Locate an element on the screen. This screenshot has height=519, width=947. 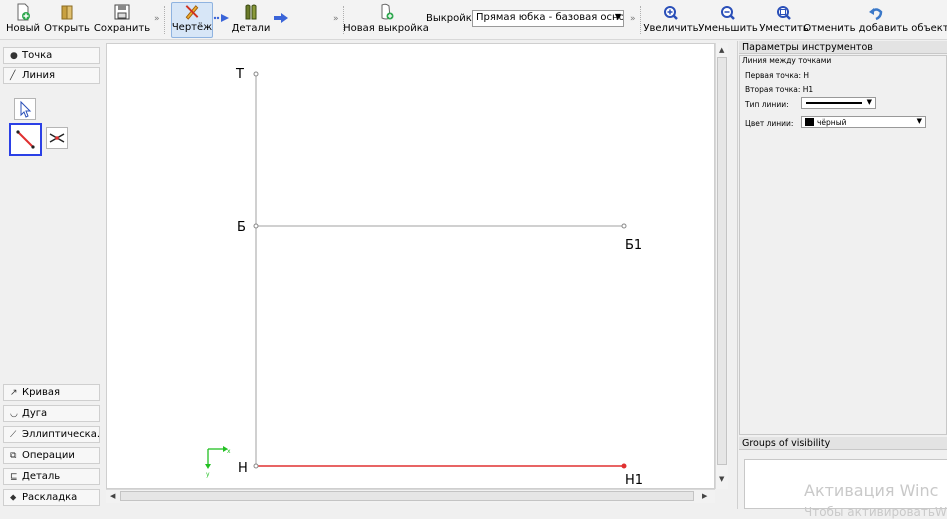
save-button: Сохранить is located at coordinates (122, 20).